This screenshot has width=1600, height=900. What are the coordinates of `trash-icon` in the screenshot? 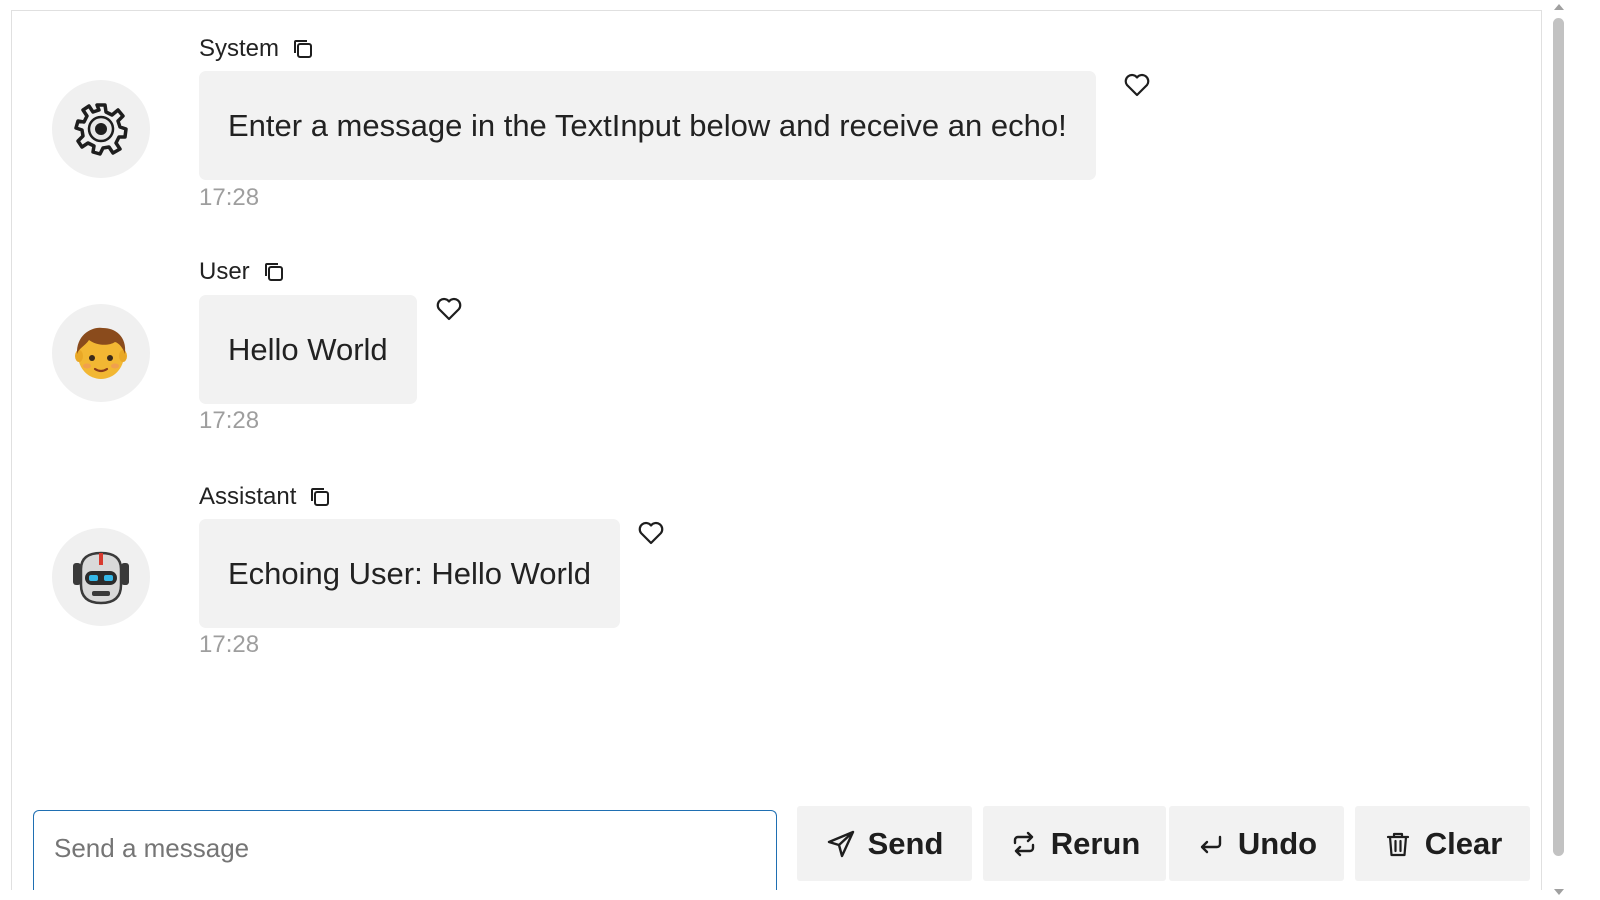 It's located at (1397, 844).